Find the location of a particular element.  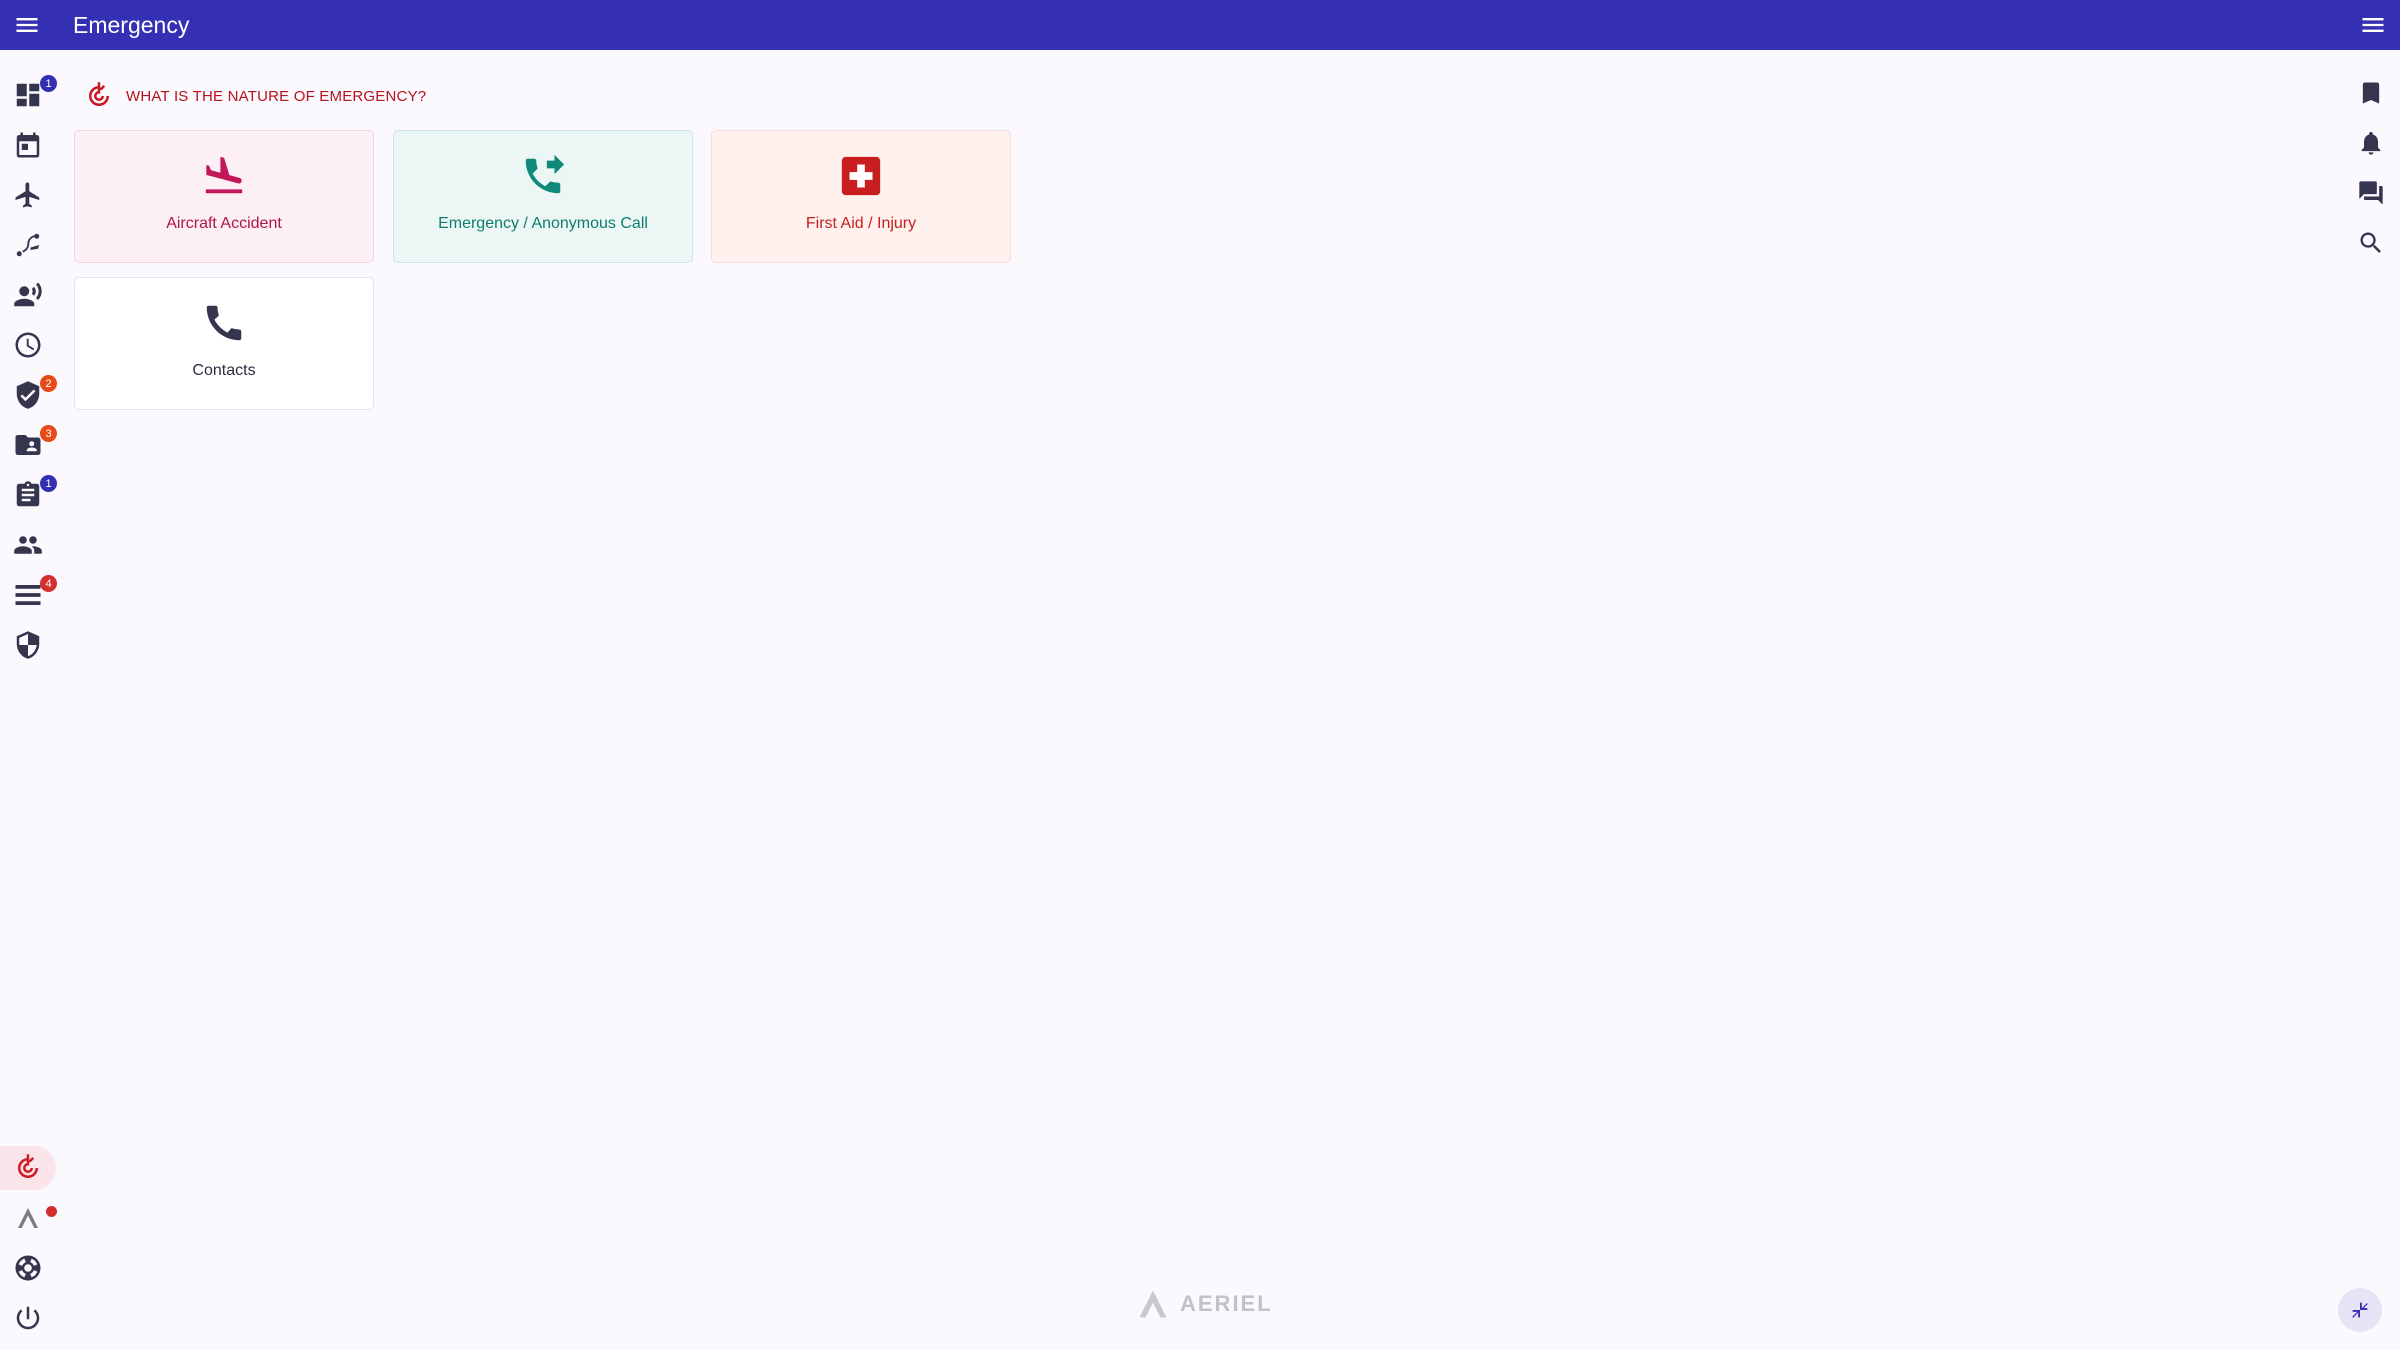

list-icon is located at coordinates (28, 595).